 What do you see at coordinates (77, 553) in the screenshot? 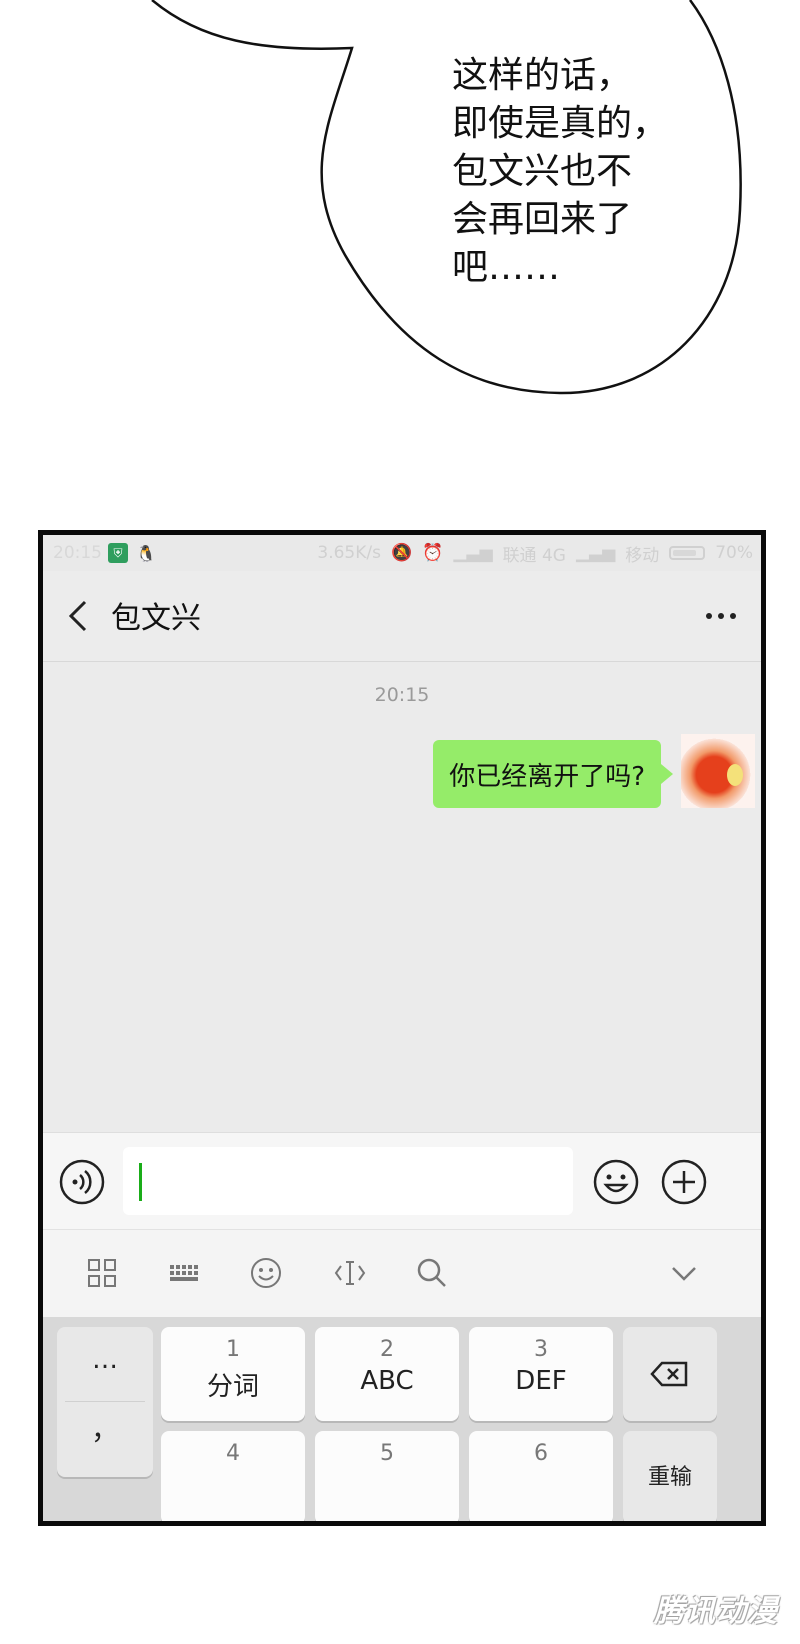
I see `status-time: 20:15` at bounding box center [77, 553].